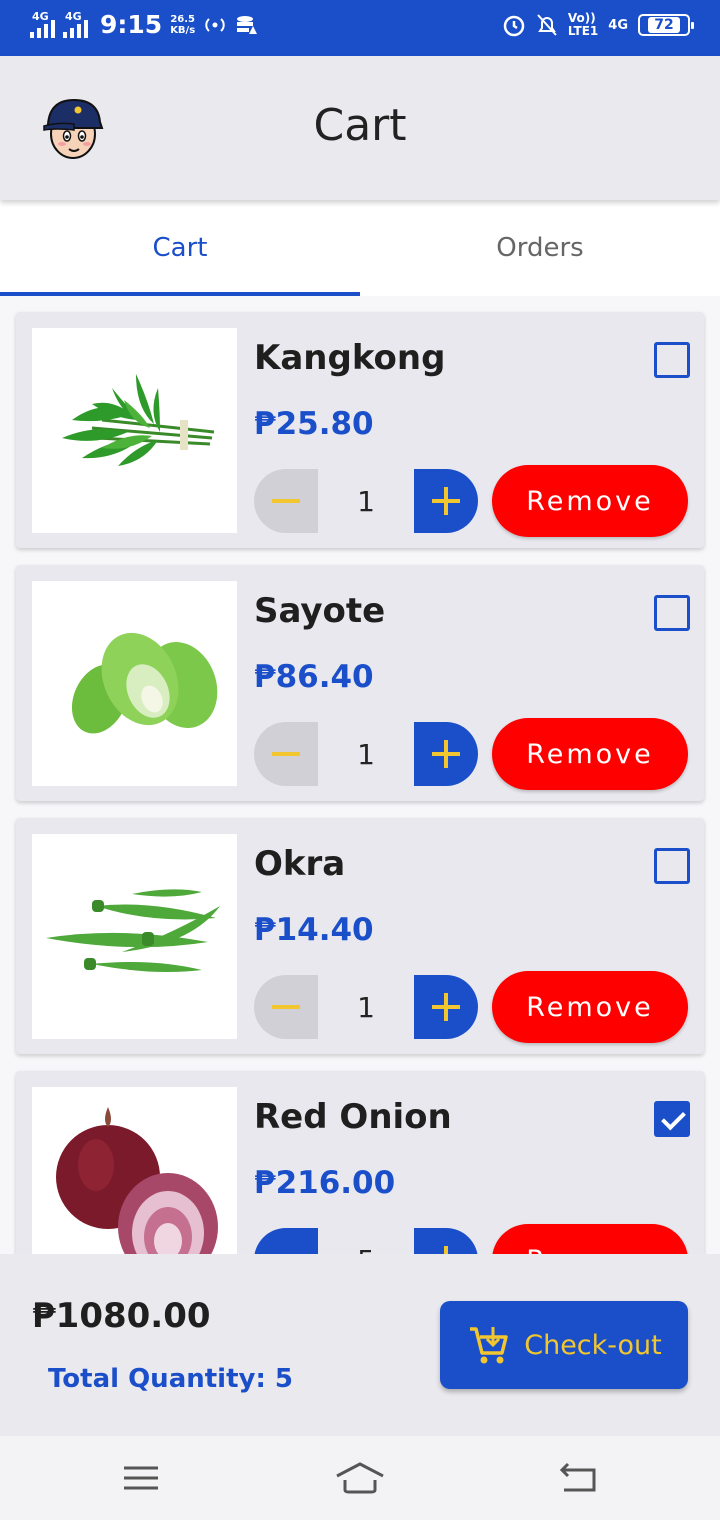 The image size is (720, 1520). I want to click on quantity-value: 5, so click(366, 1241).